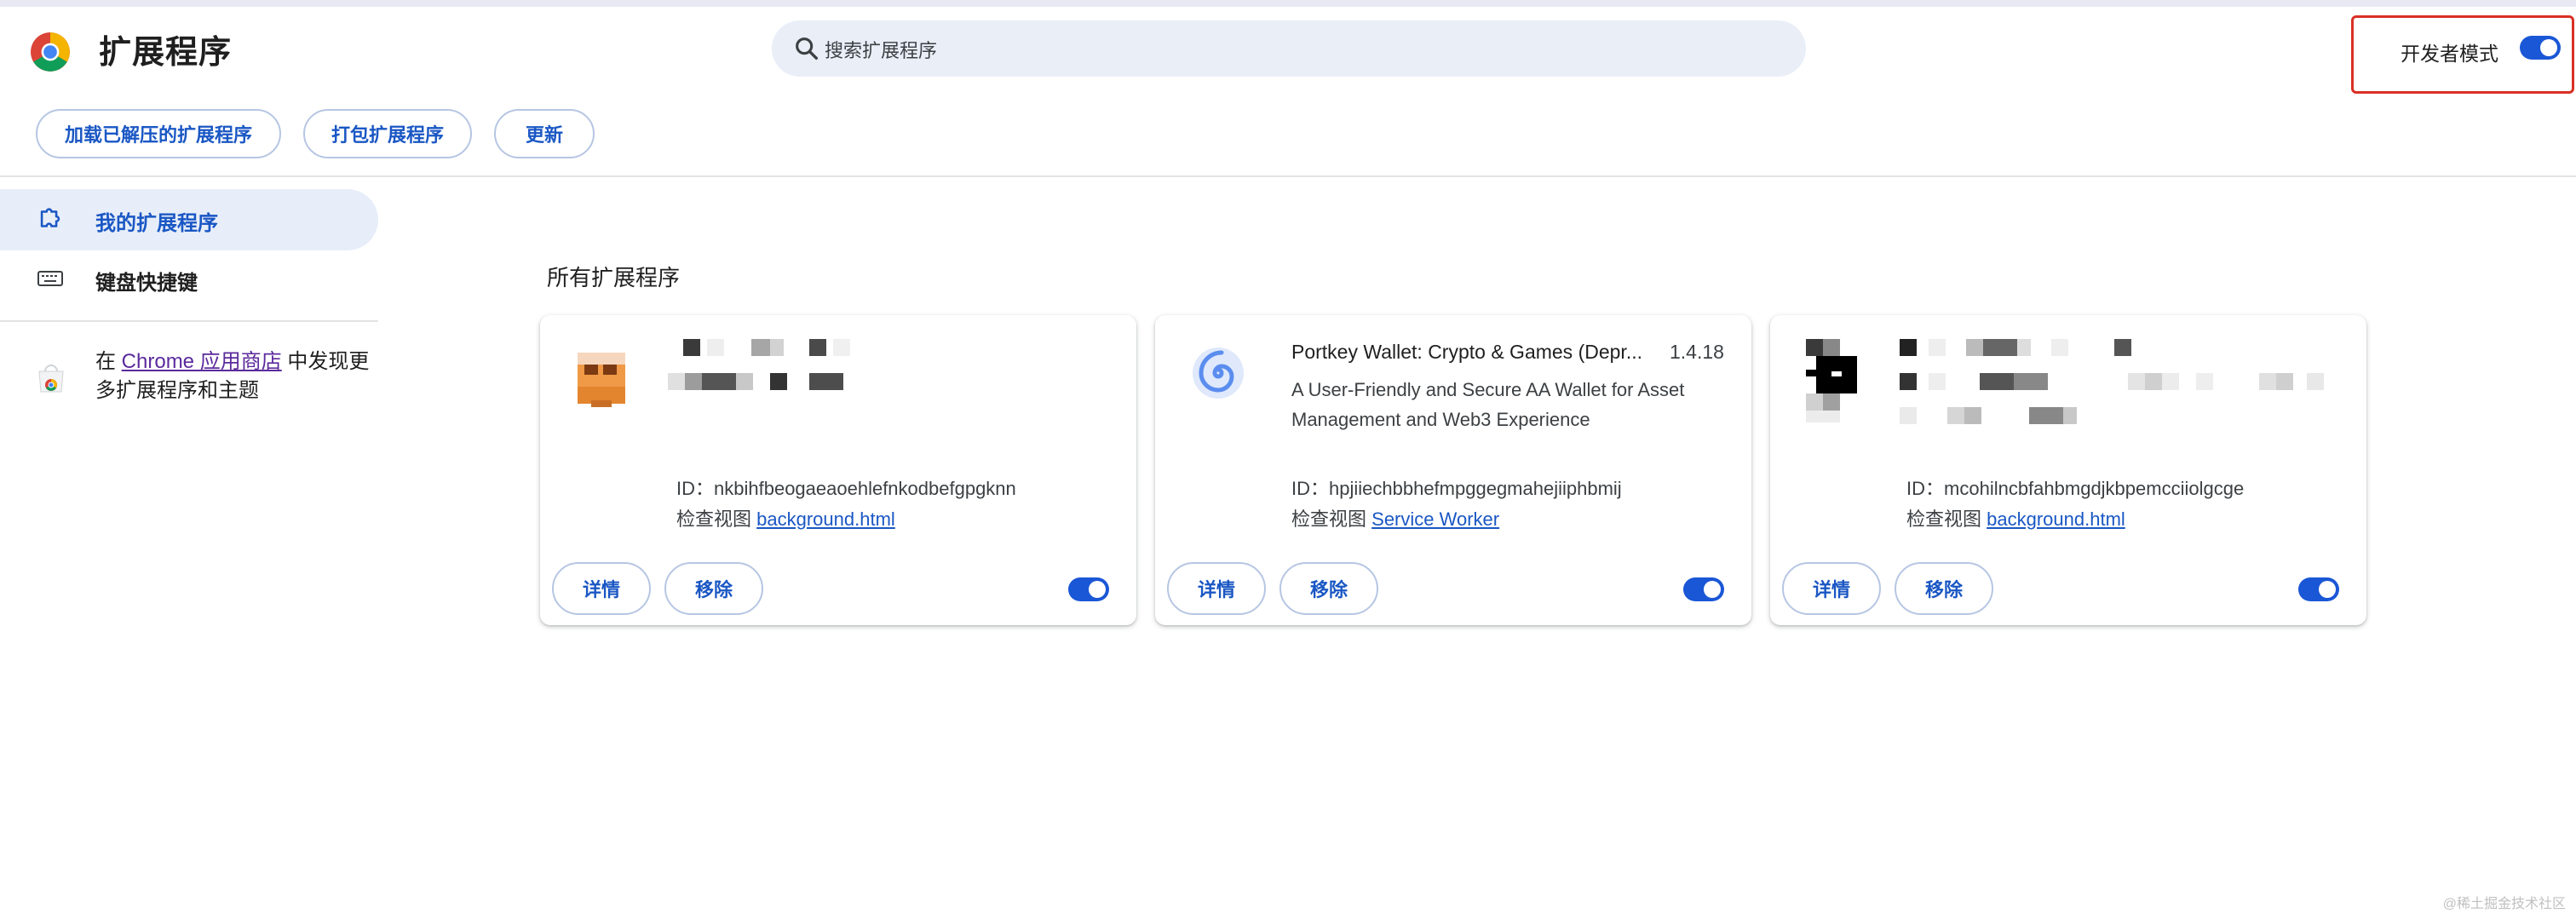 This screenshot has height=919, width=2576. I want to click on web-store-icon, so click(51, 378).